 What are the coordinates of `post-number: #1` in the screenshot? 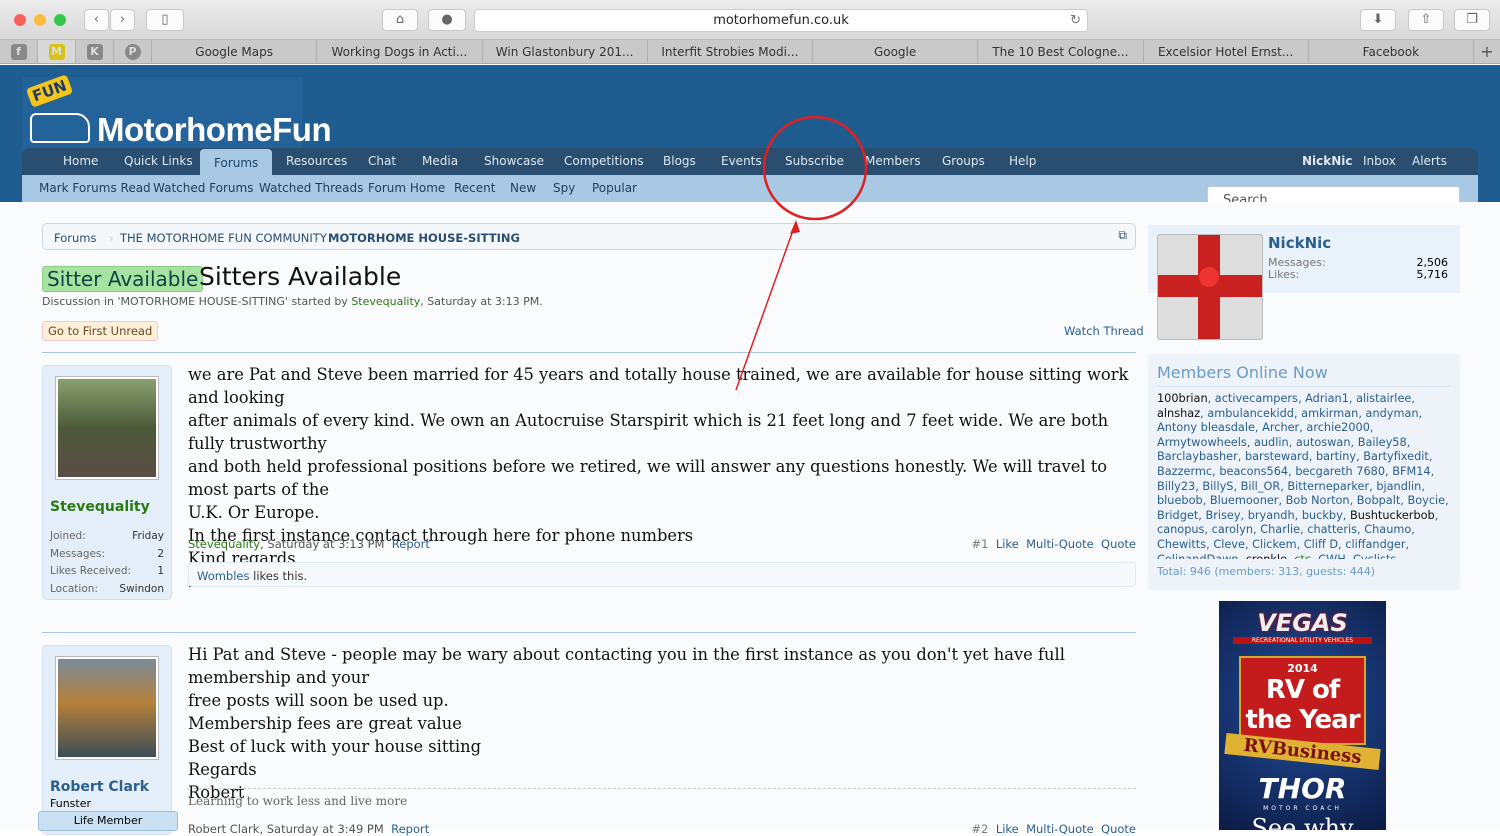 It's located at (980, 544).